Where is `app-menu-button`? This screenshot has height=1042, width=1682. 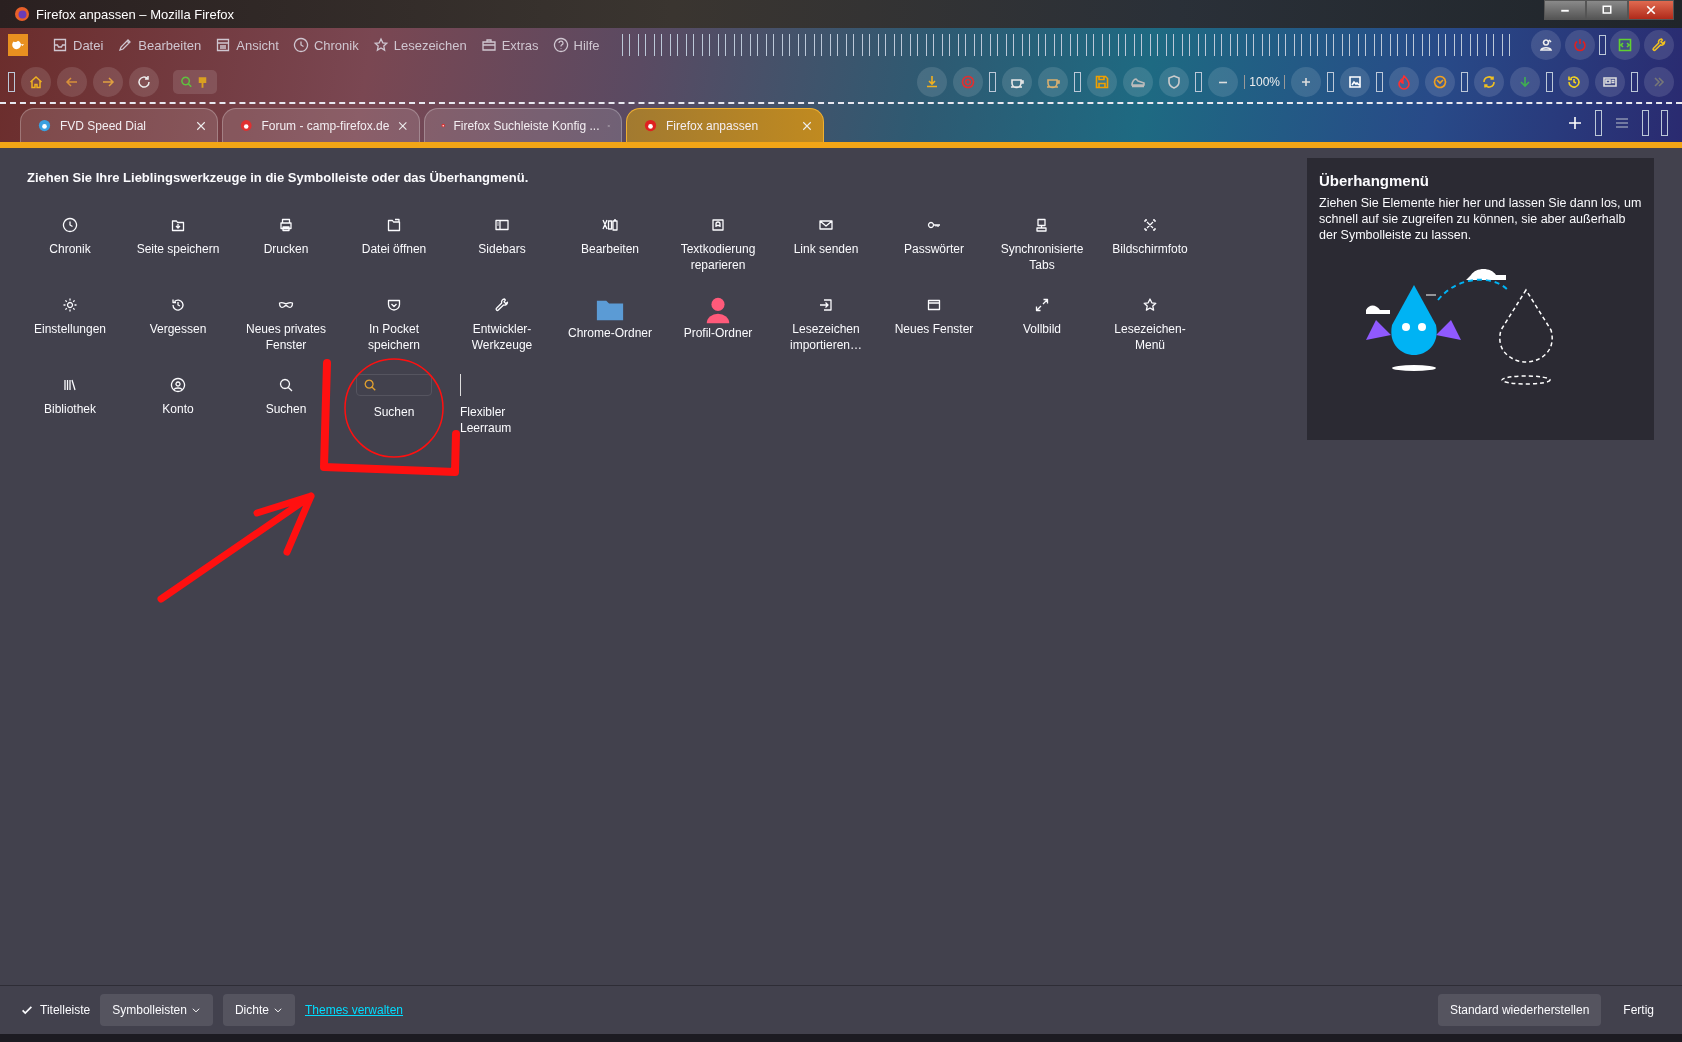 app-menu-button is located at coordinates (18, 45).